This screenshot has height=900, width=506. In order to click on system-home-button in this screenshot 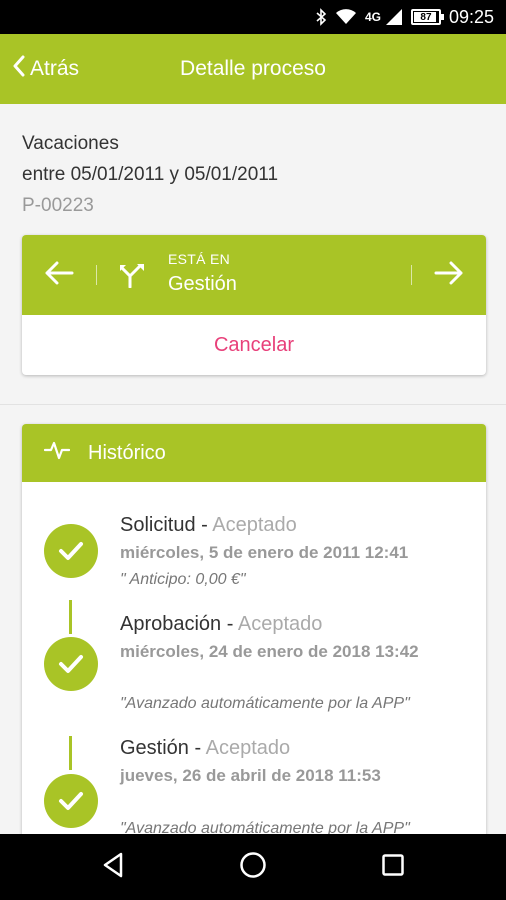, I will do `click(253, 867)`.